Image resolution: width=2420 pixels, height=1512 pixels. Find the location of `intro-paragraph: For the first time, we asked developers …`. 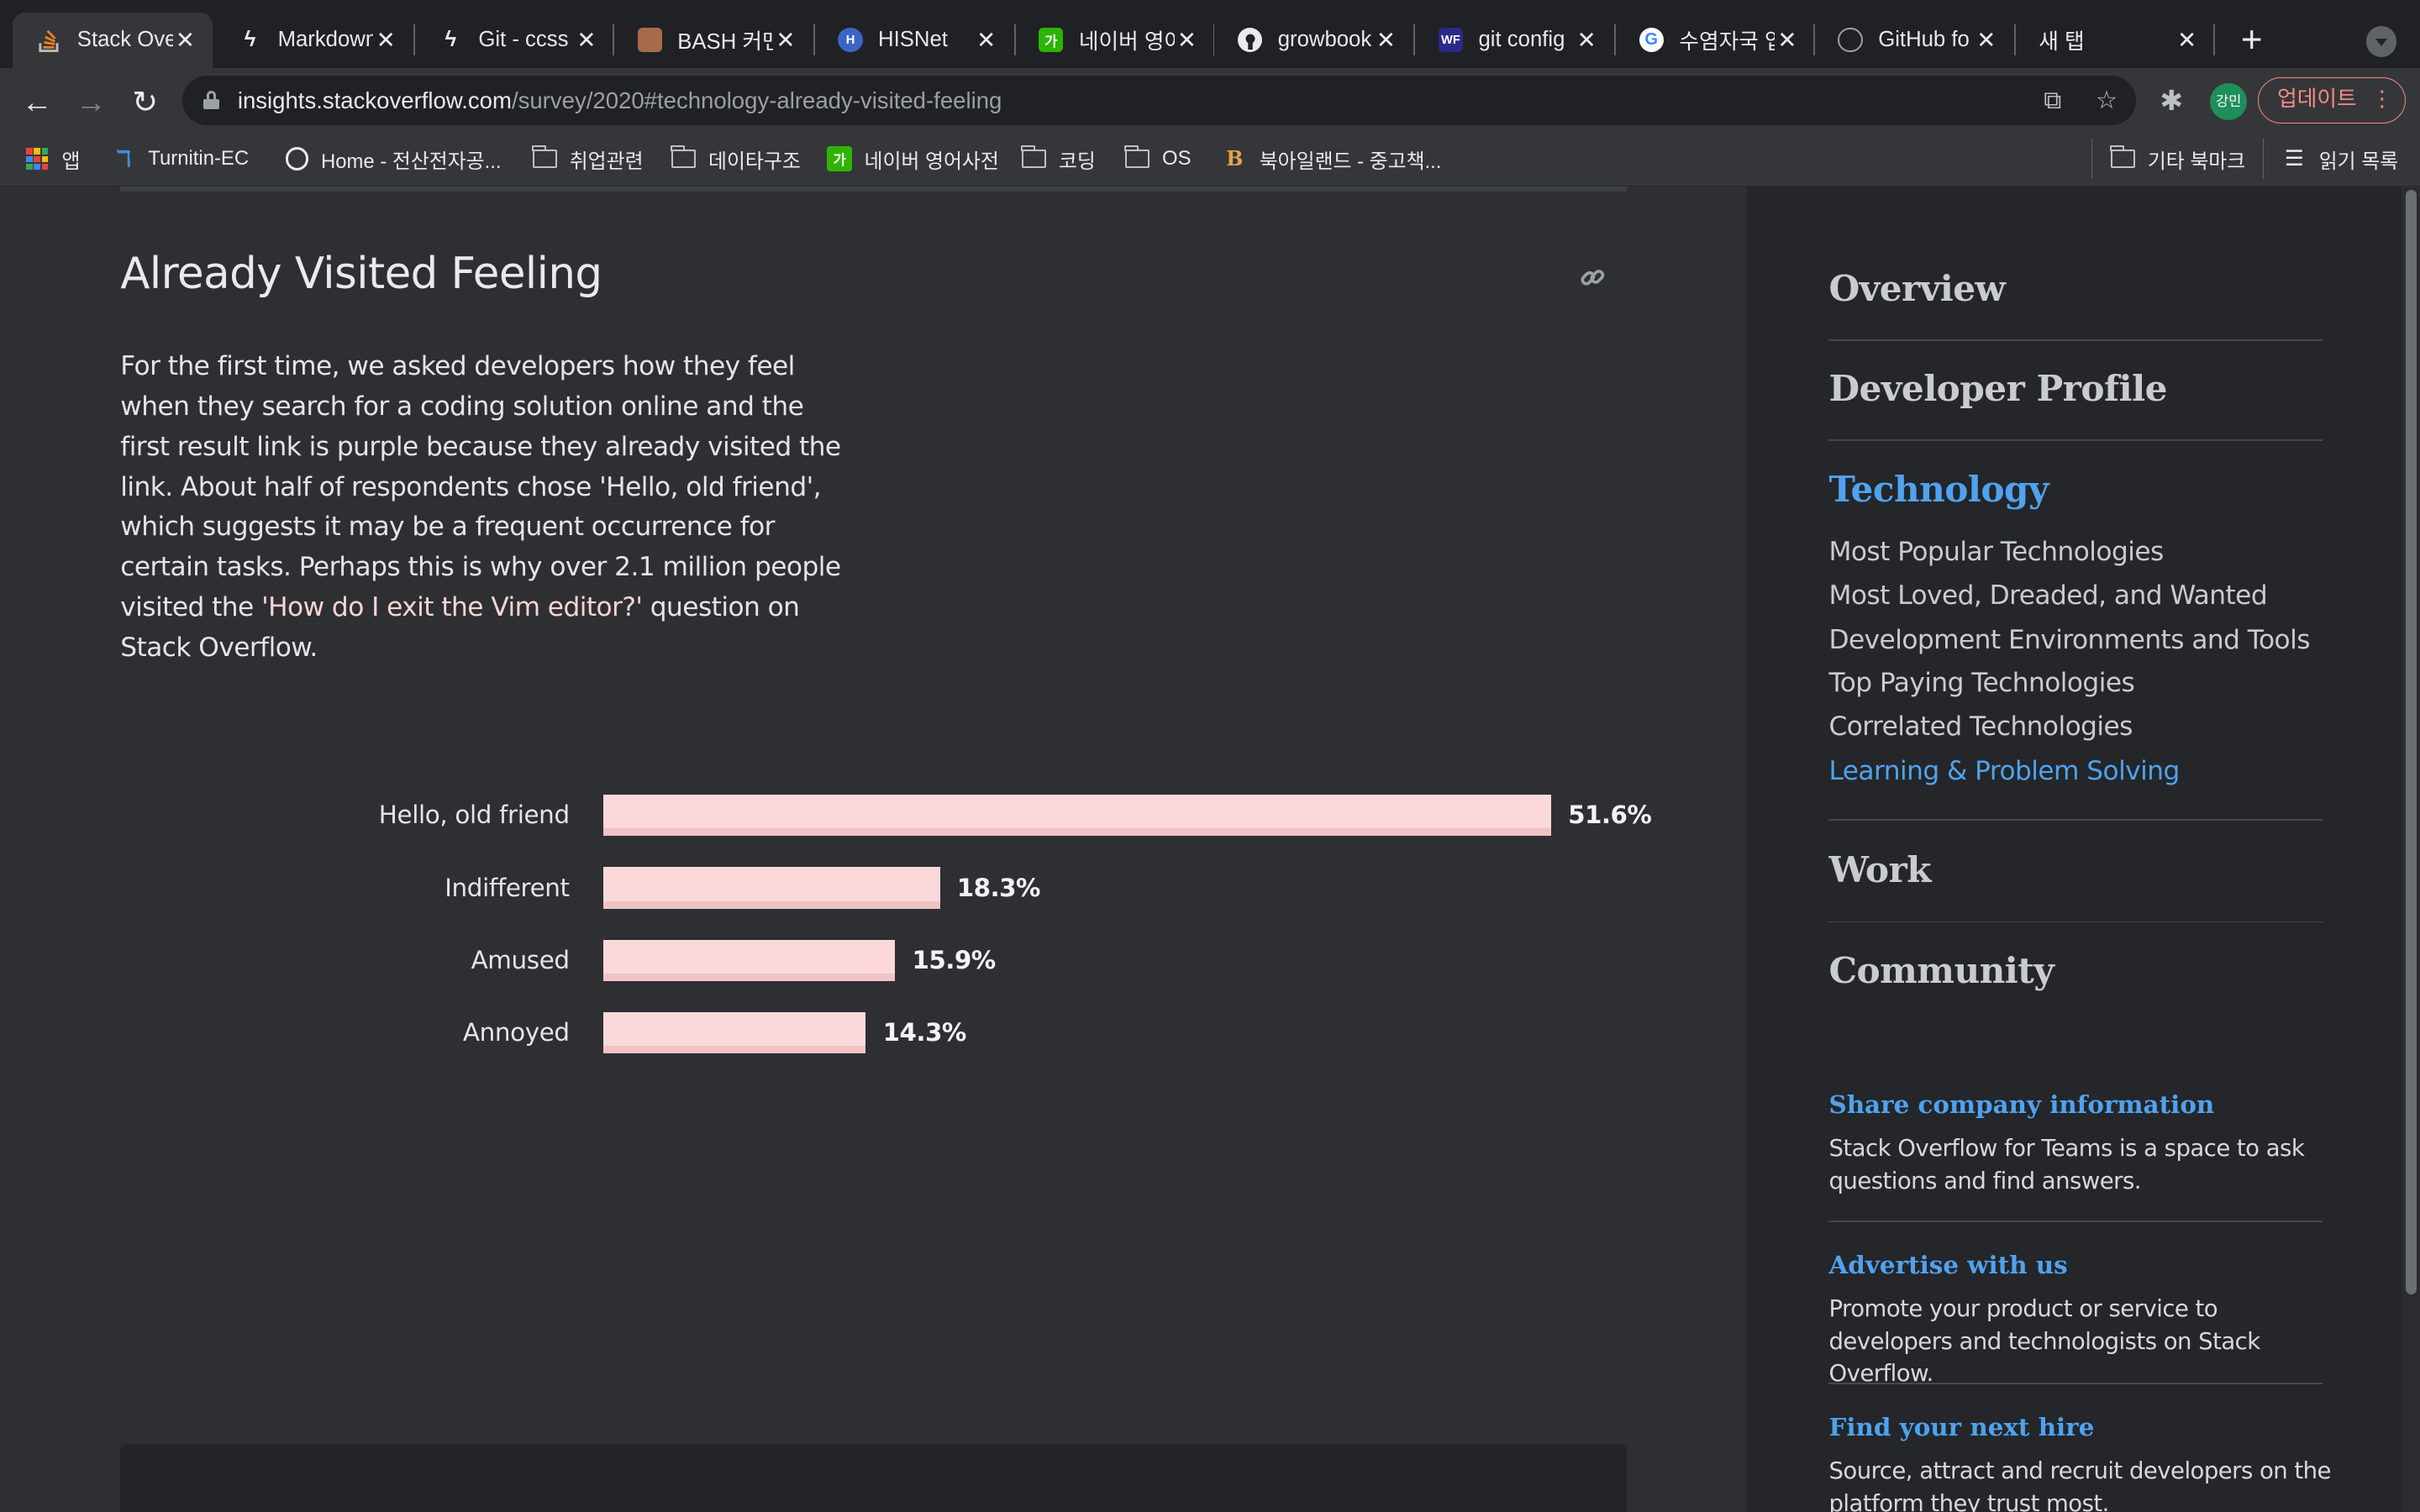

intro-paragraph: For the first time, we asked developers … is located at coordinates (482, 507).